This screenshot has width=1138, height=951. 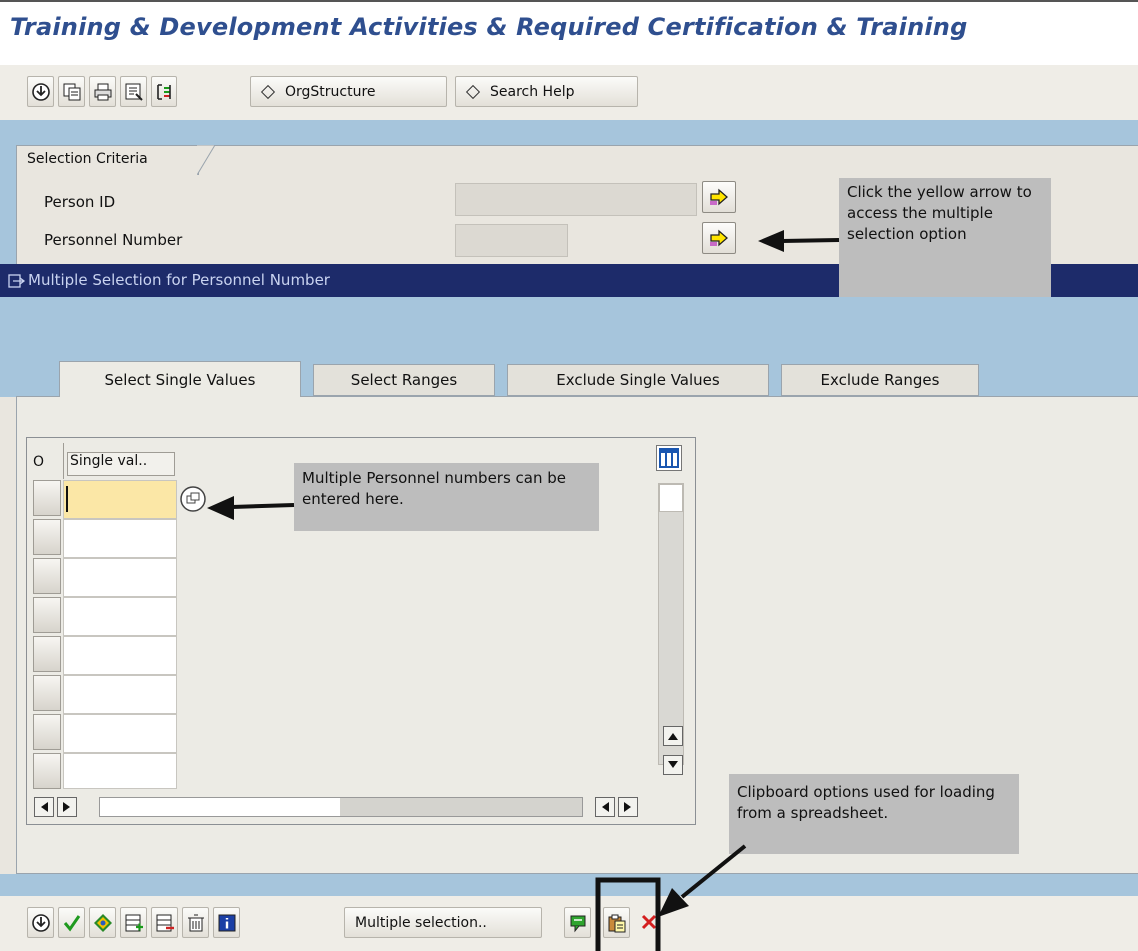 I want to click on arrow-to-yellow-button, so click(x=799, y=241).